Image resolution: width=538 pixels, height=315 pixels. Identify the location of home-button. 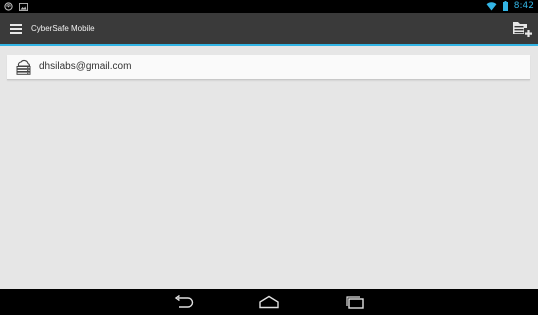
(269, 302).